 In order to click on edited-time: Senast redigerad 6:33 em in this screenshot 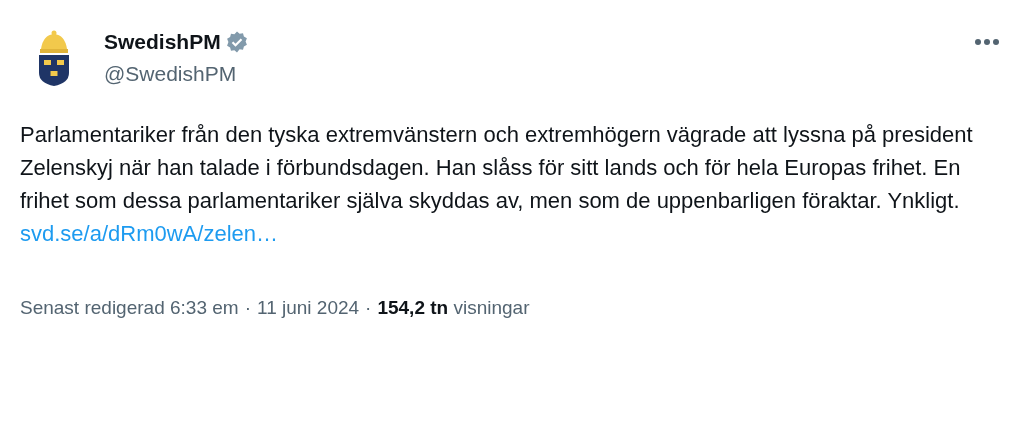, I will do `click(129, 308)`.